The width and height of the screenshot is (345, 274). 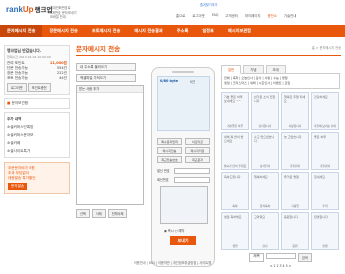 What do you see at coordinates (198, 15) in the screenshot?
I see `util-logout: 로그아웃` at bounding box center [198, 15].